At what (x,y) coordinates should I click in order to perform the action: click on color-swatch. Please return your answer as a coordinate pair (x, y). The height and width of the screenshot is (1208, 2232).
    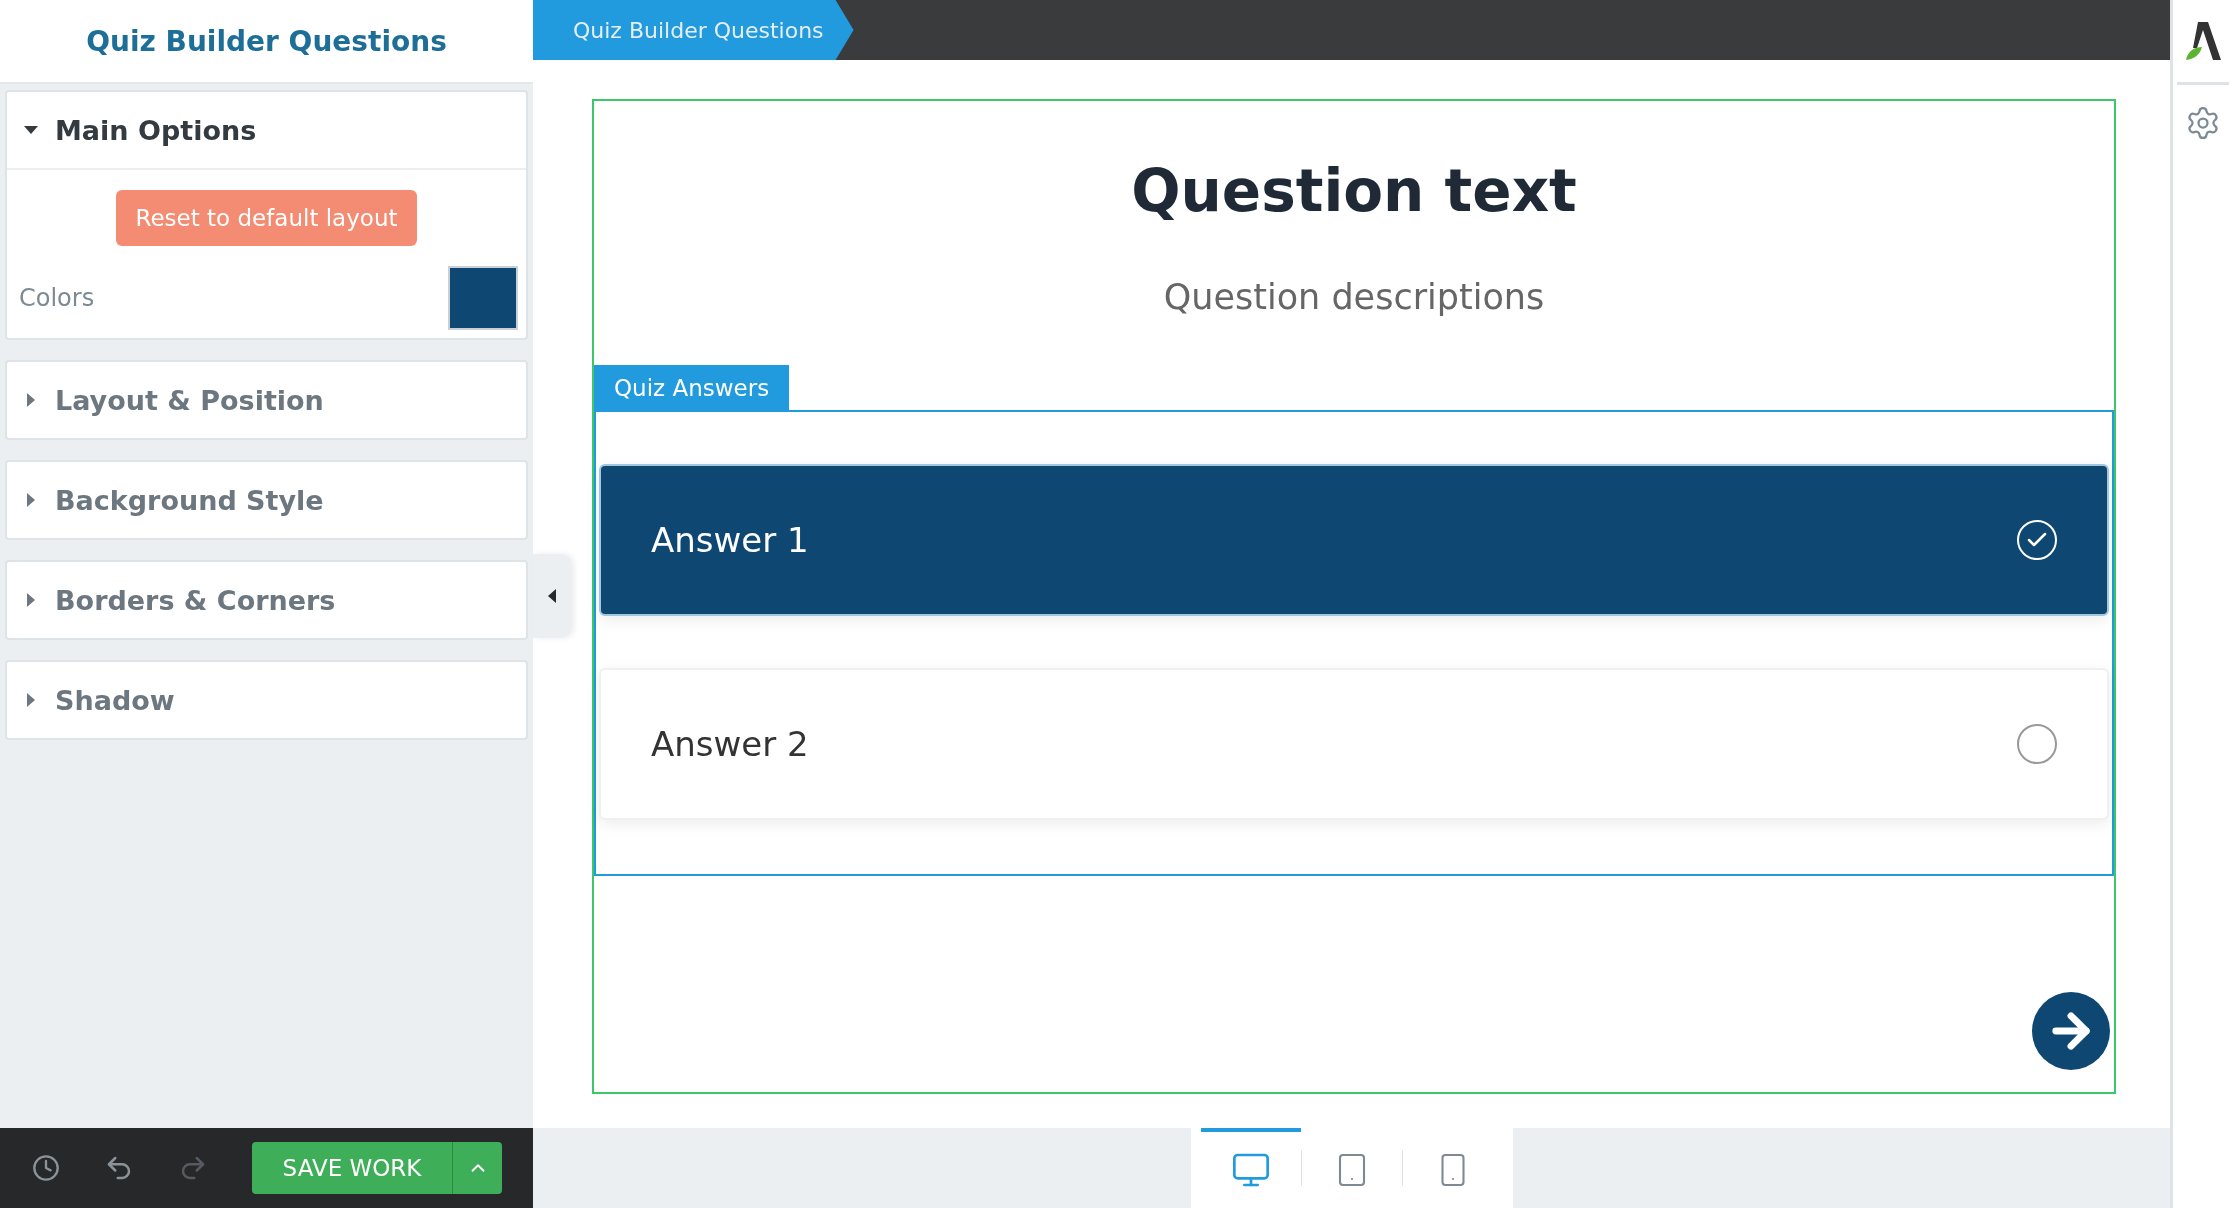
    Looking at the image, I should click on (483, 298).